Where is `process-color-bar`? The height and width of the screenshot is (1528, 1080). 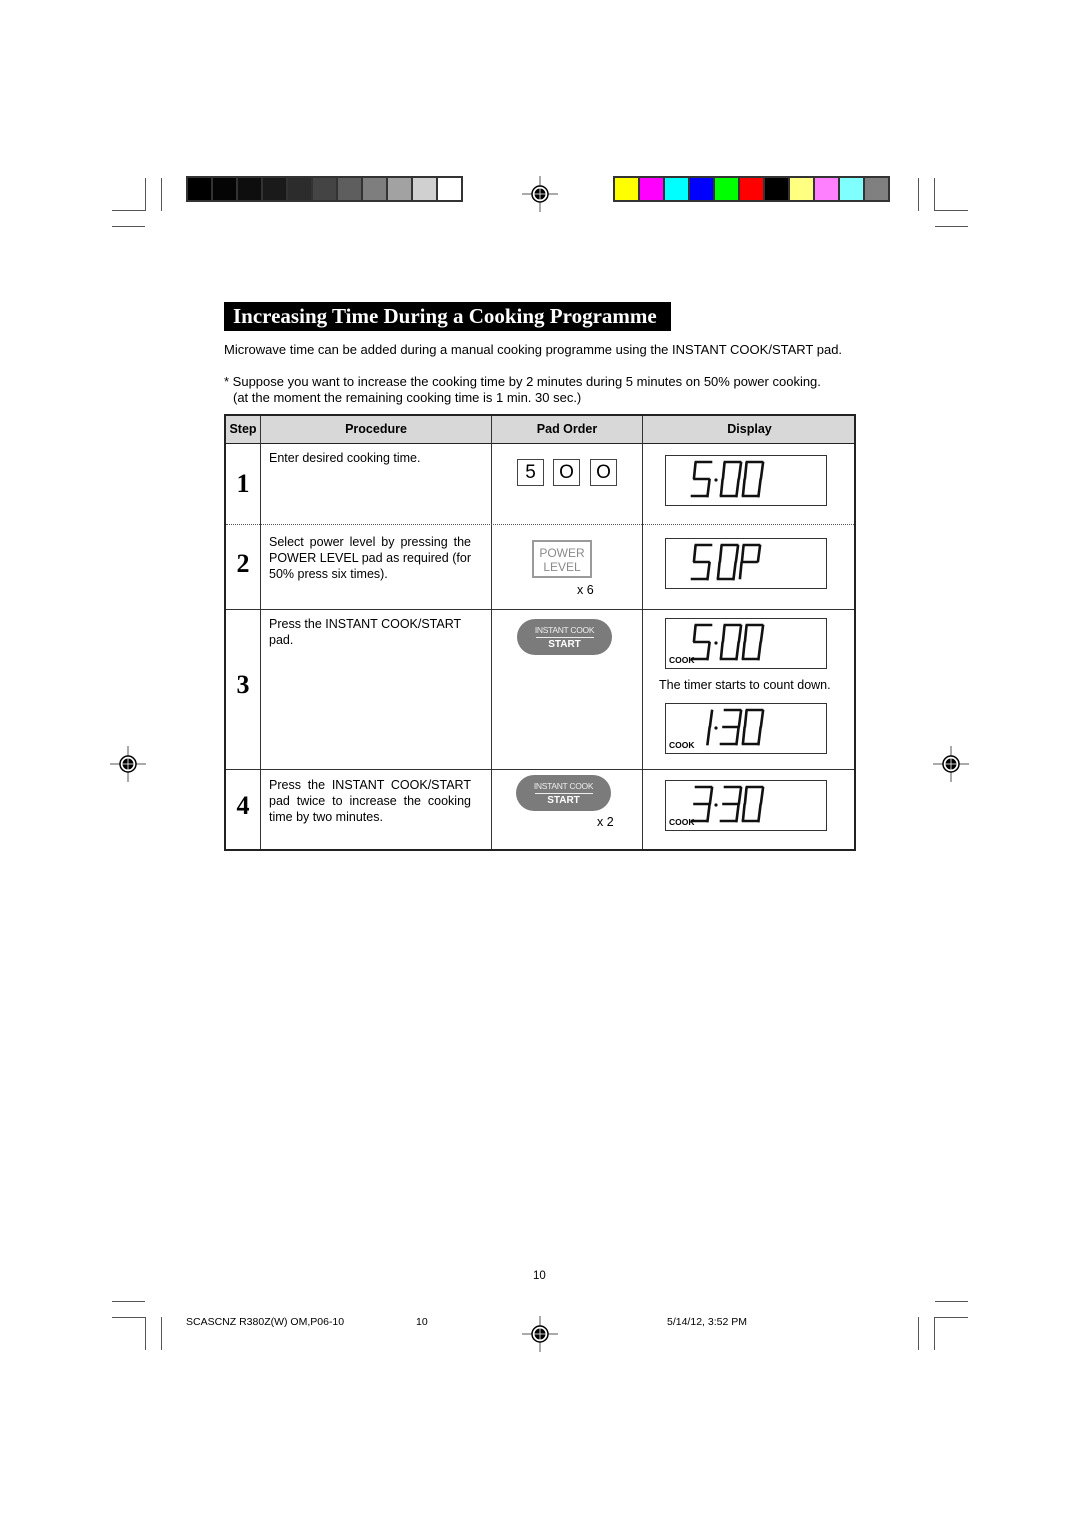
process-color-bar is located at coordinates (751, 189).